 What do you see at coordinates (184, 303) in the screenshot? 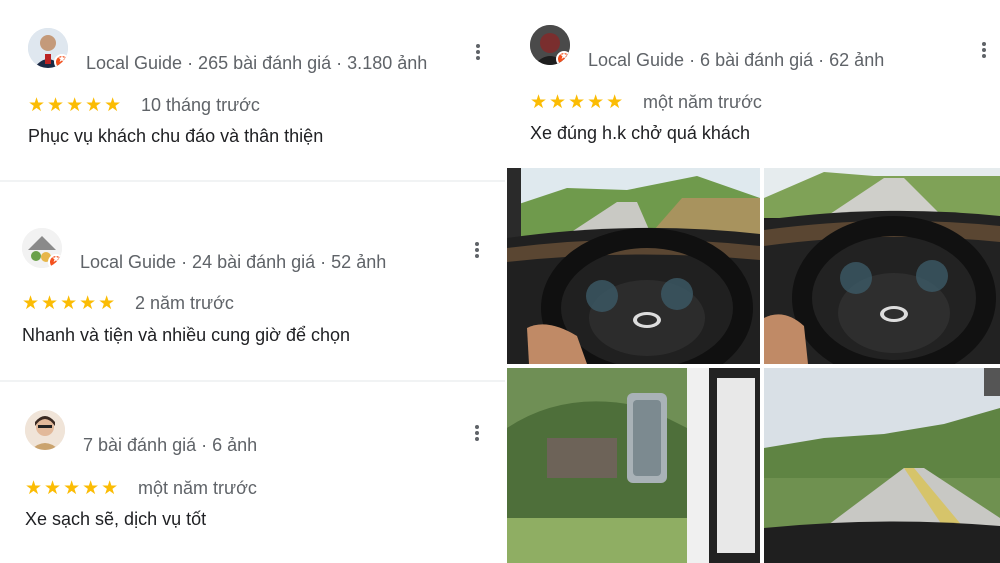
I see `review-time: 2 năm trước` at bounding box center [184, 303].